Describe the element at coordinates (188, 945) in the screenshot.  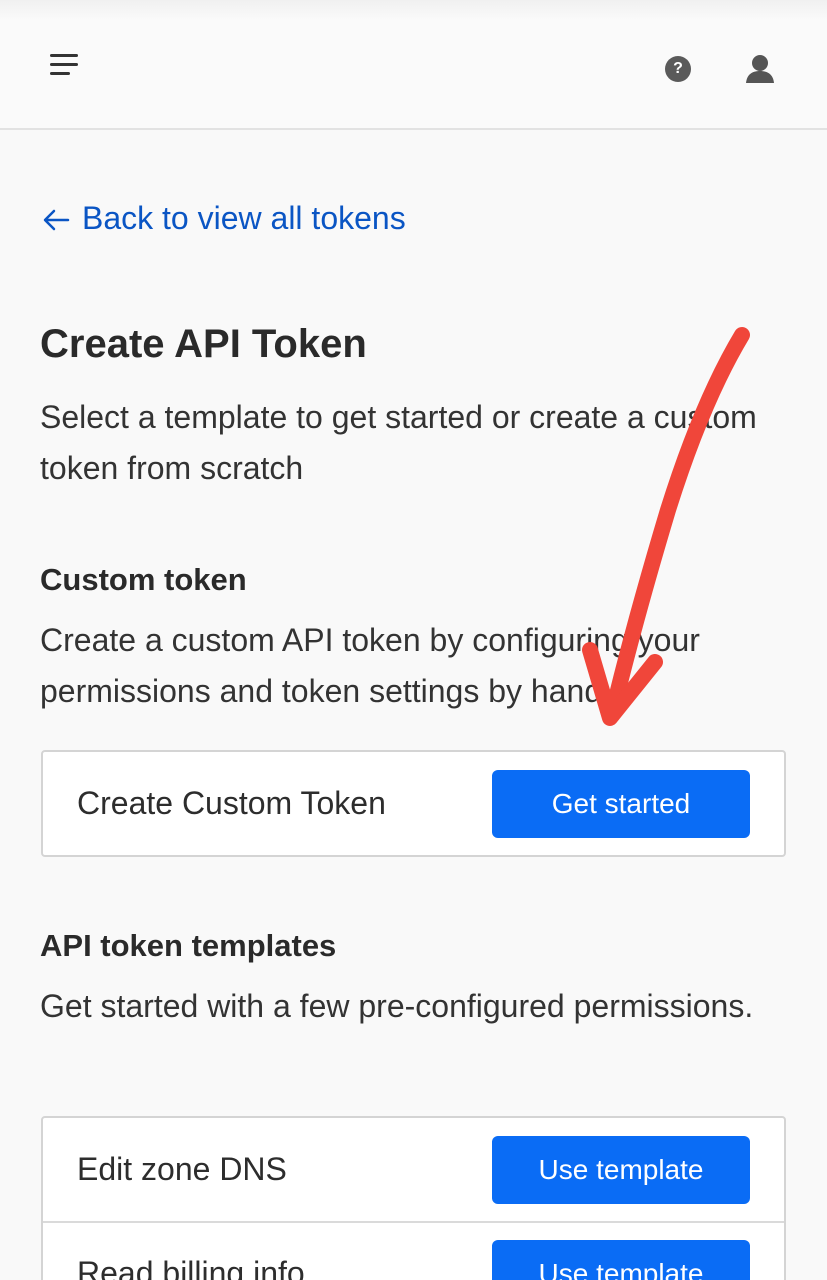
I see `templates-heading: API token templates` at that location.